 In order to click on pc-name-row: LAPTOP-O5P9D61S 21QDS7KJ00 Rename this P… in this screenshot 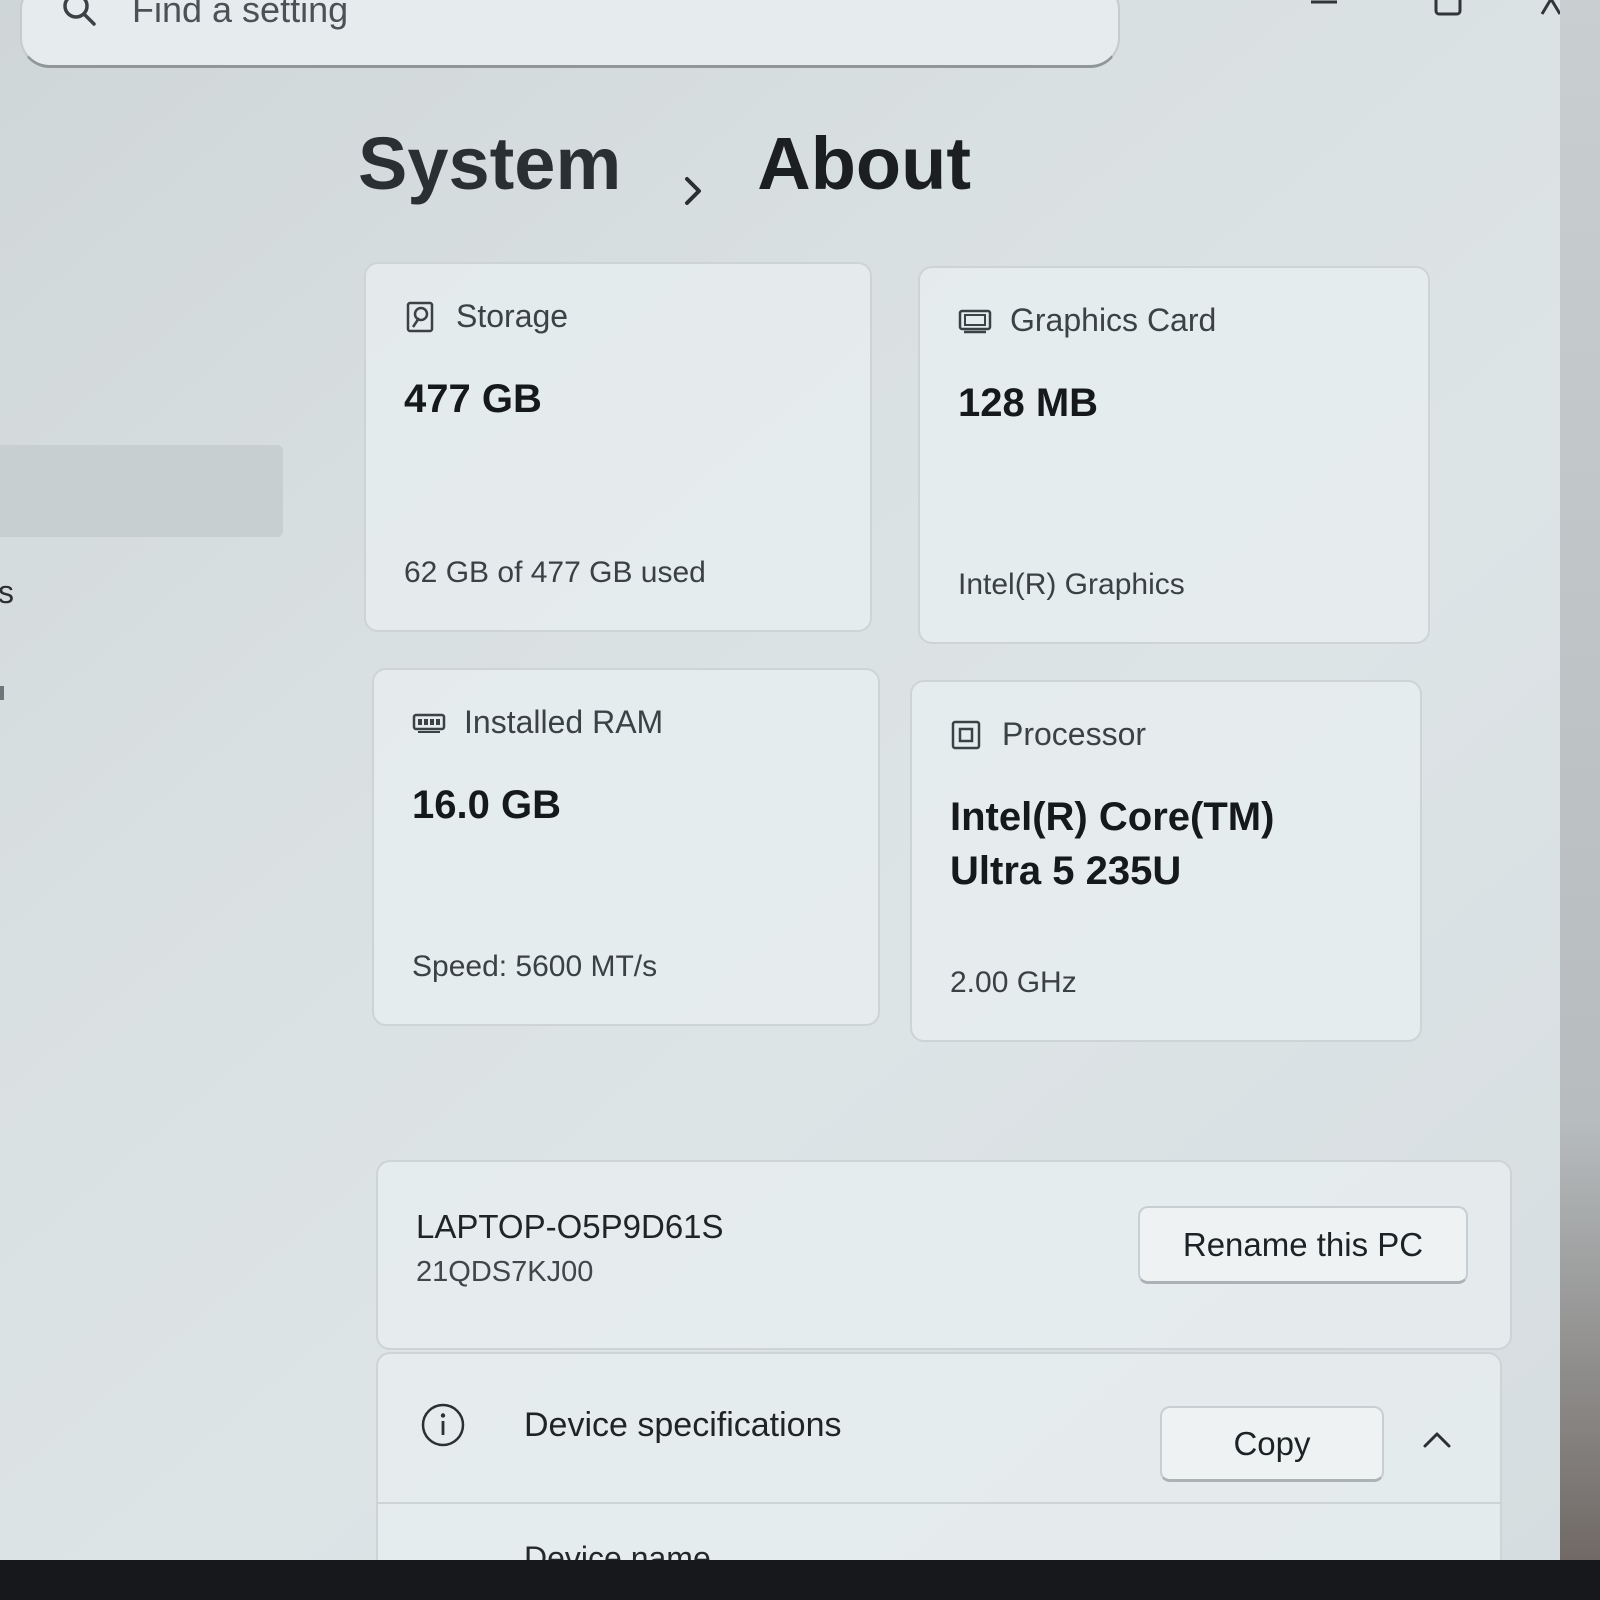, I will do `click(944, 1255)`.